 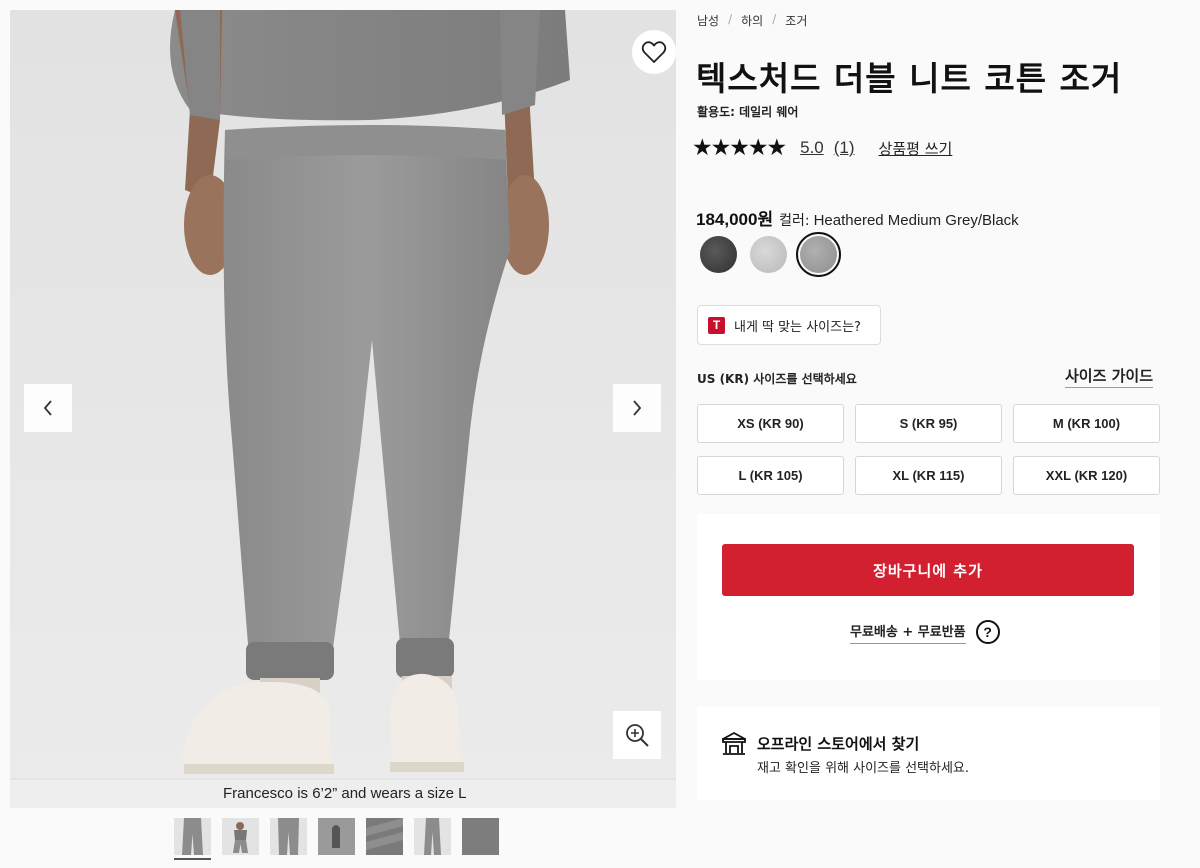 I want to click on zoom-in-icon, so click(x=637, y=735).